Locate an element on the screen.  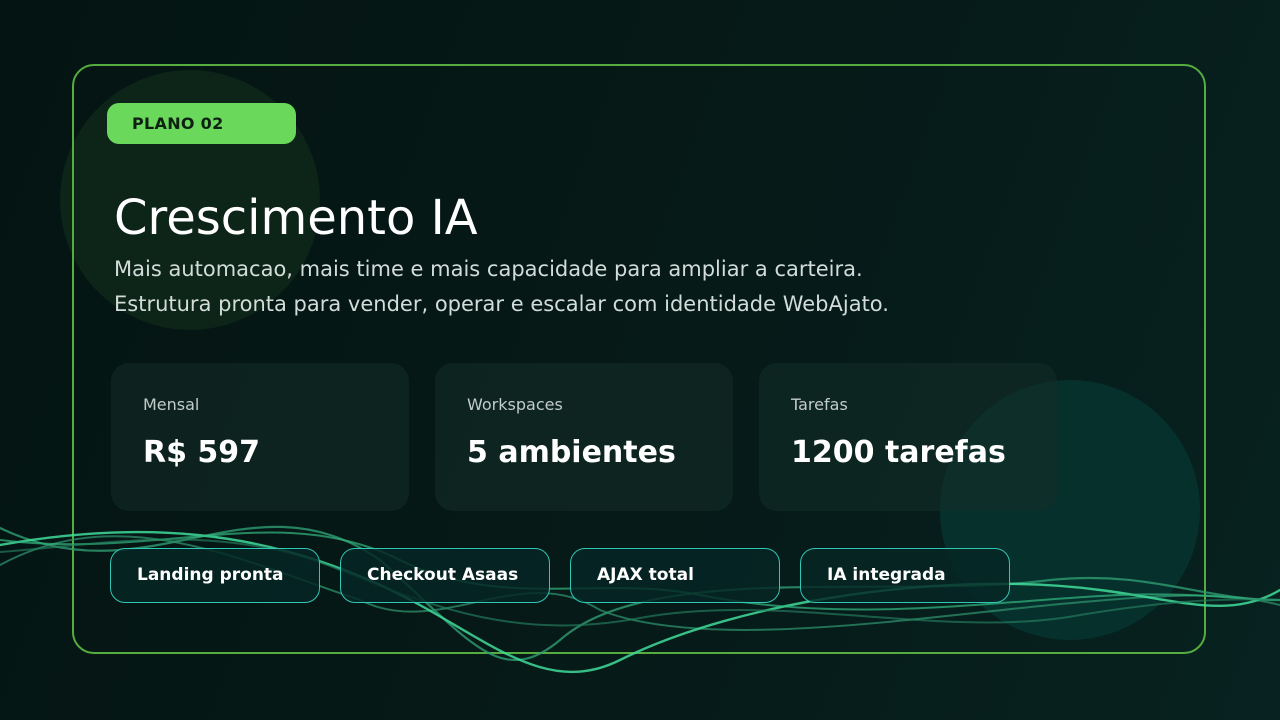
plan-title: Crescimento IA is located at coordinates (296, 218).